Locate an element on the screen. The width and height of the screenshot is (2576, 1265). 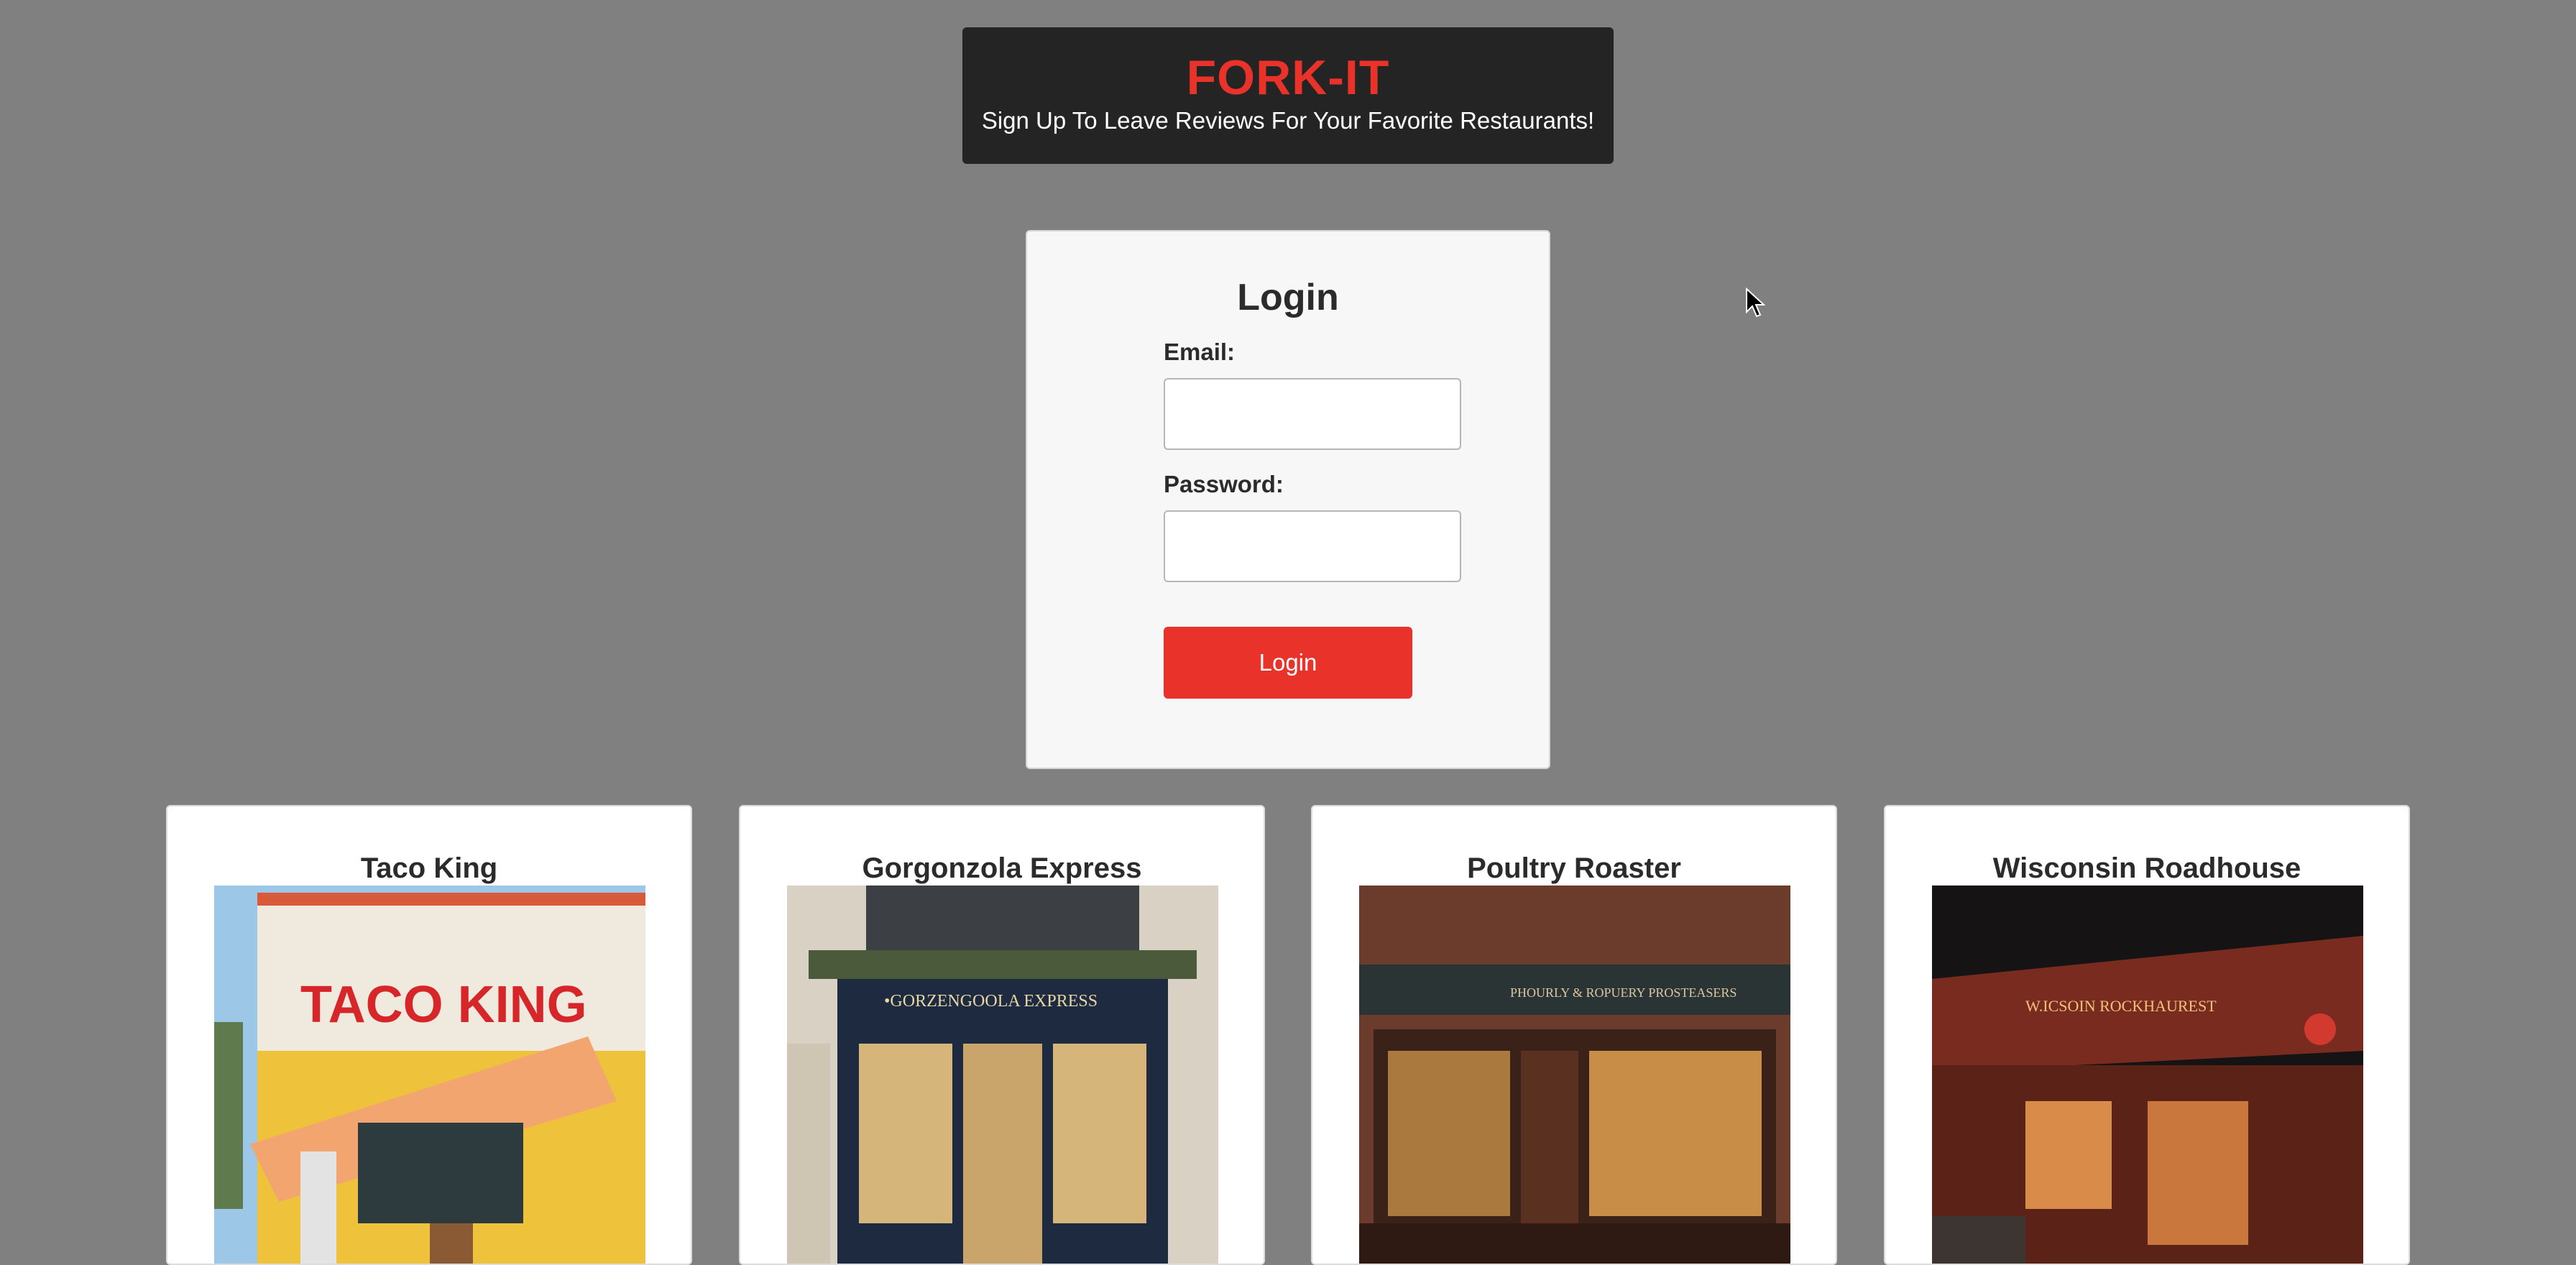
wisconsin-sign-text: W.ICSOIN ROCKHAUREST is located at coordinates (2121, 1006).